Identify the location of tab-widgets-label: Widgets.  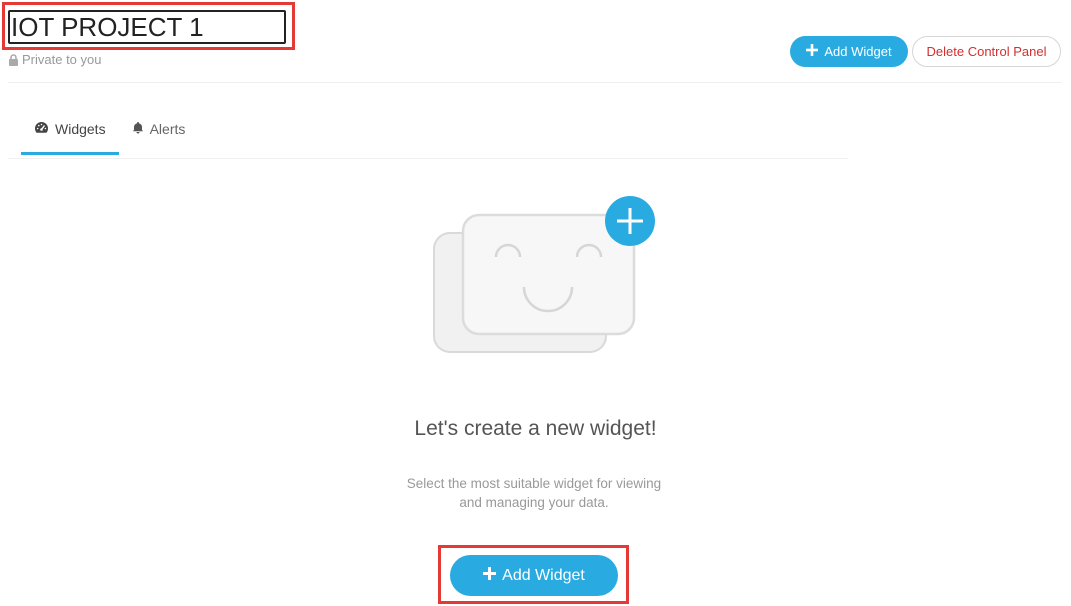
(80, 129).